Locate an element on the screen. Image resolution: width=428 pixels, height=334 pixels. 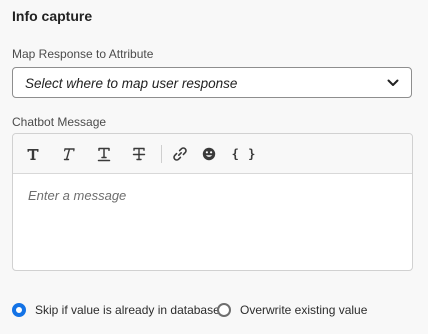
map-response-label: Map Response to Attribute is located at coordinates (83, 54).